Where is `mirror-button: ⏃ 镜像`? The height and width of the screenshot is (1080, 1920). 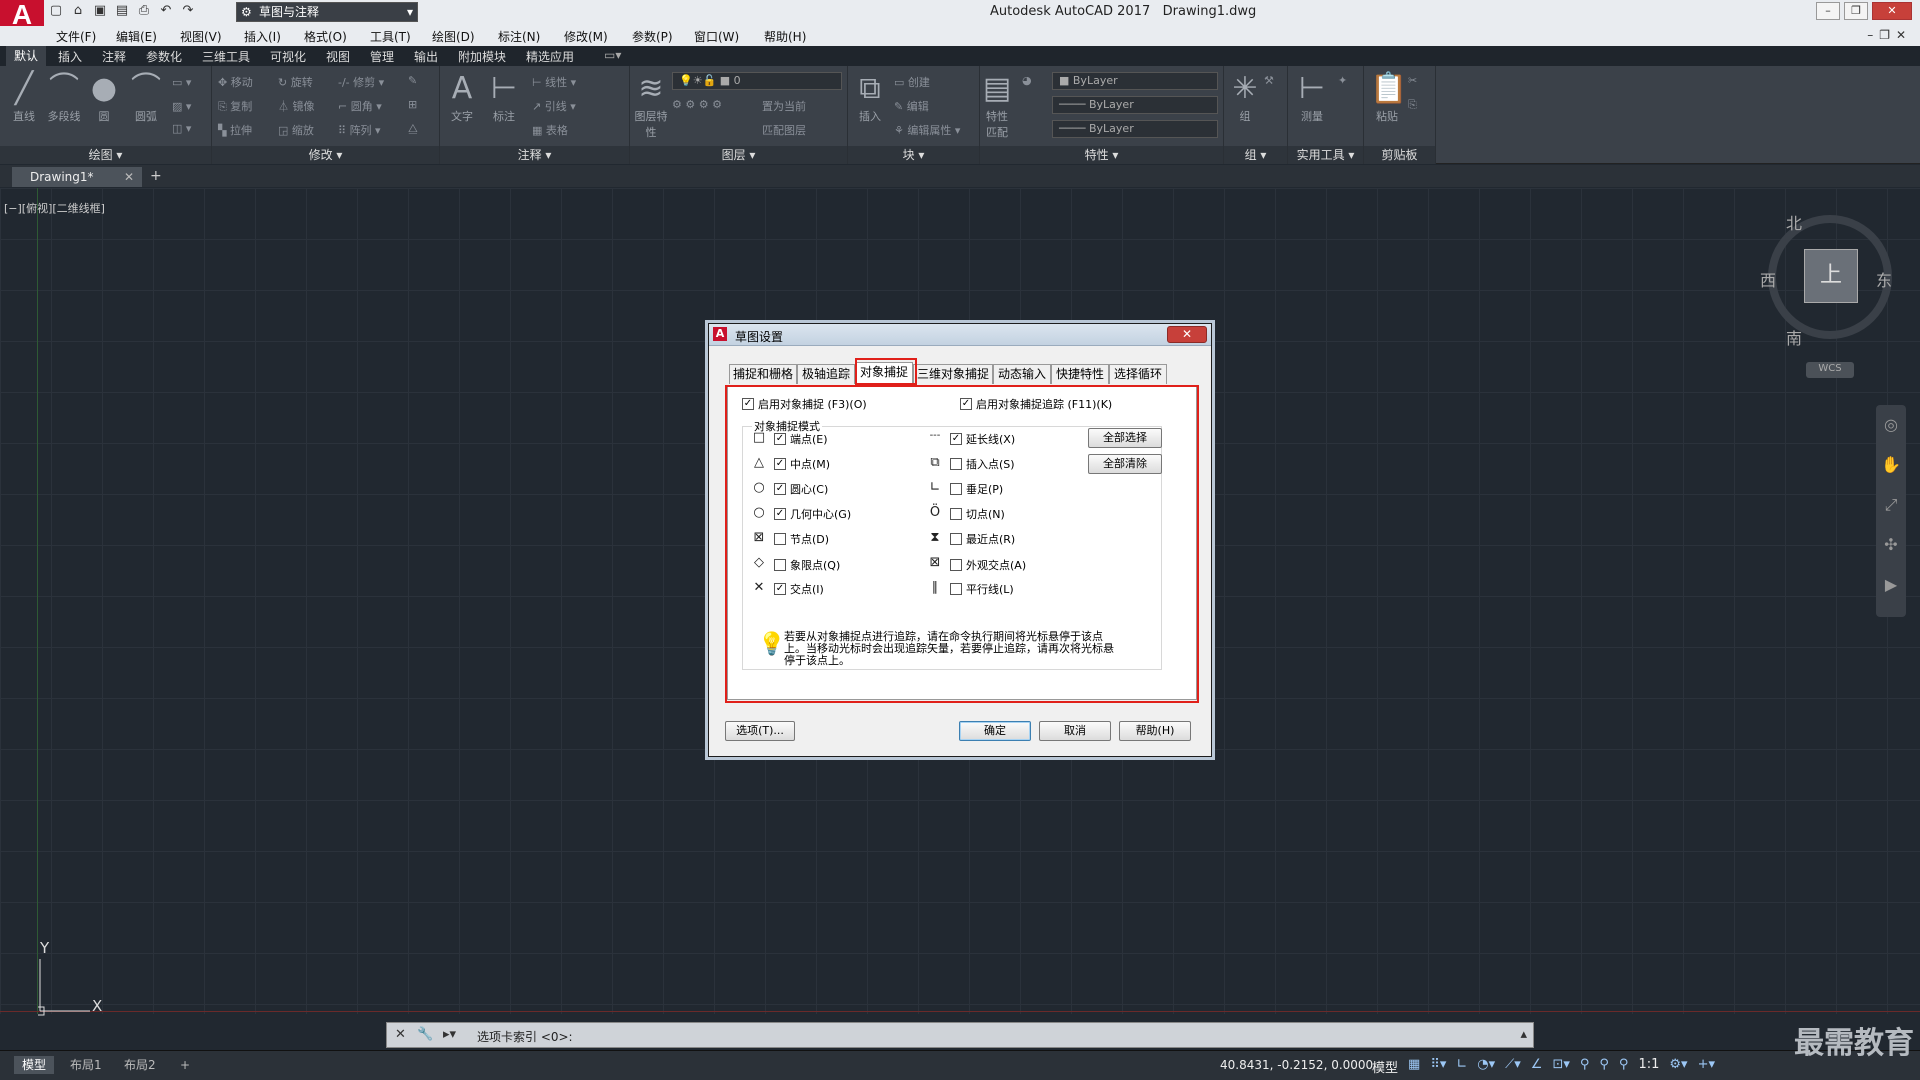 mirror-button: ⏃ 镜像 is located at coordinates (296, 106).